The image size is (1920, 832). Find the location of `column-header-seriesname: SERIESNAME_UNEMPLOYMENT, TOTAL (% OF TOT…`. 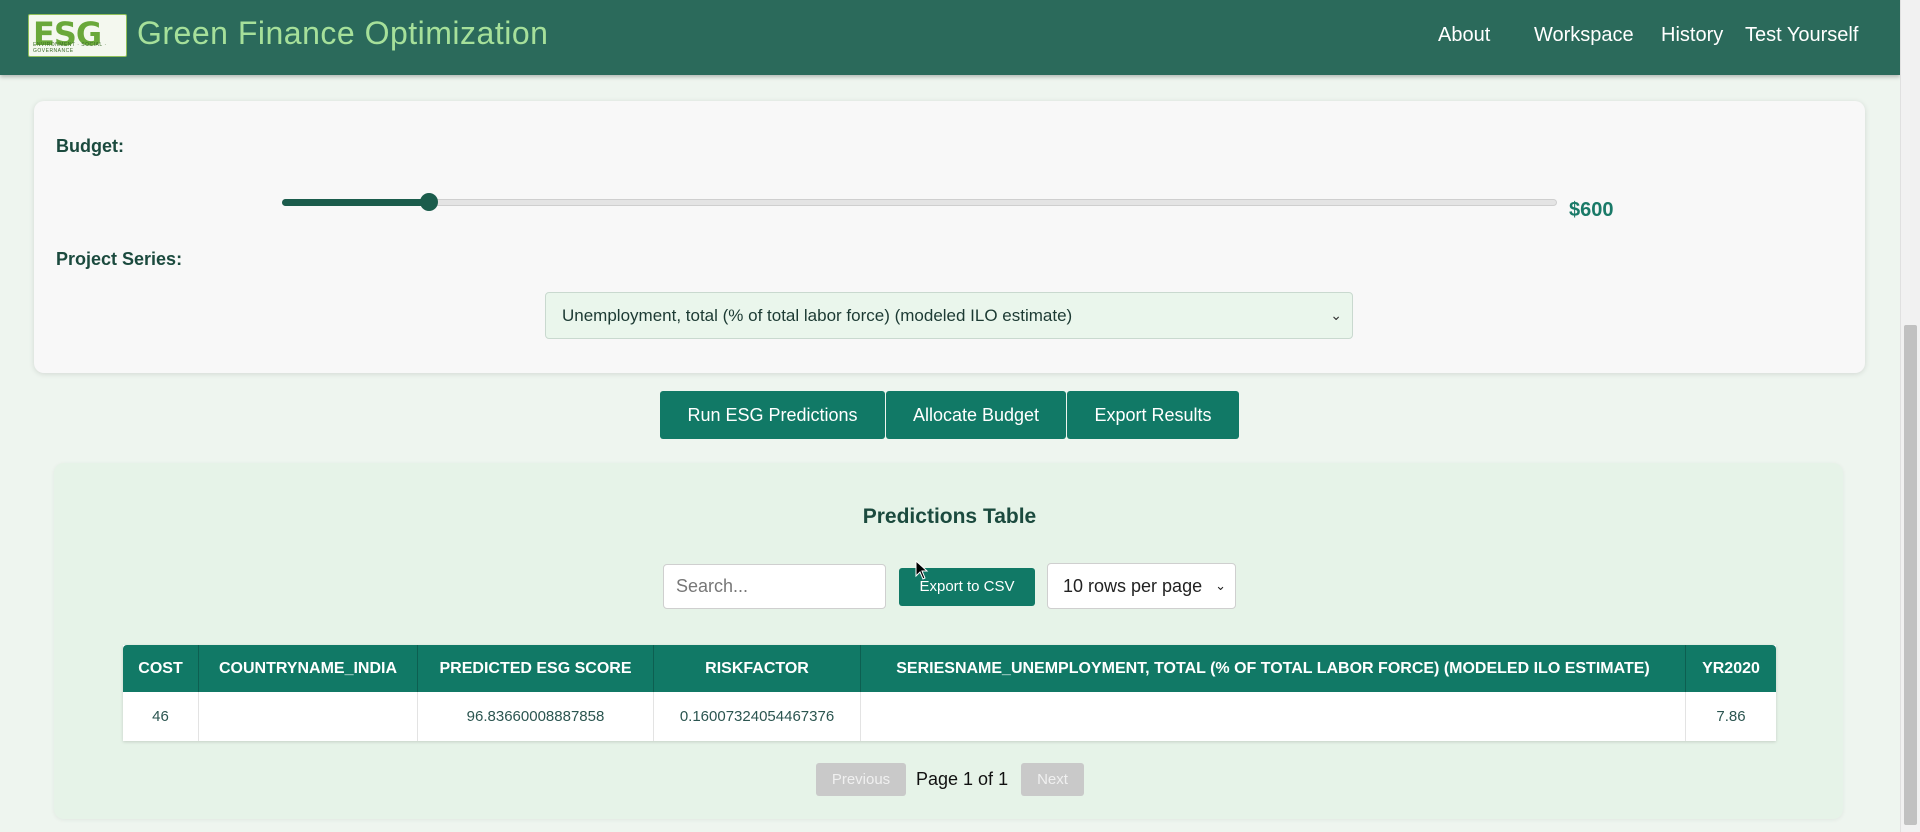

column-header-seriesname: SERIESNAME_UNEMPLOYMENT, TOTAL (% OF TOT… is located at coordinates (1273, 668).